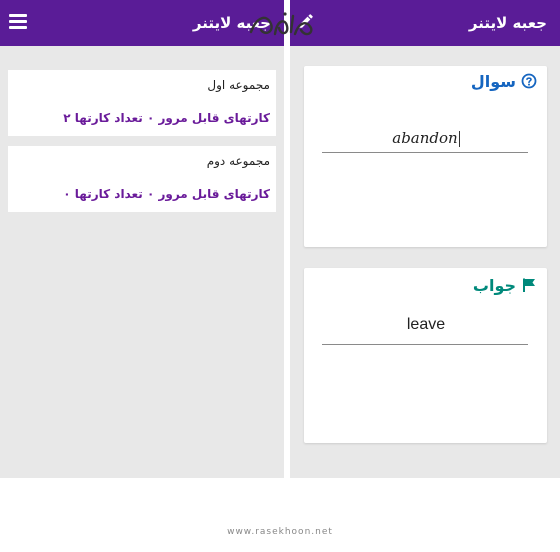  I want to click on question-input: abandon, so click(426, 138).